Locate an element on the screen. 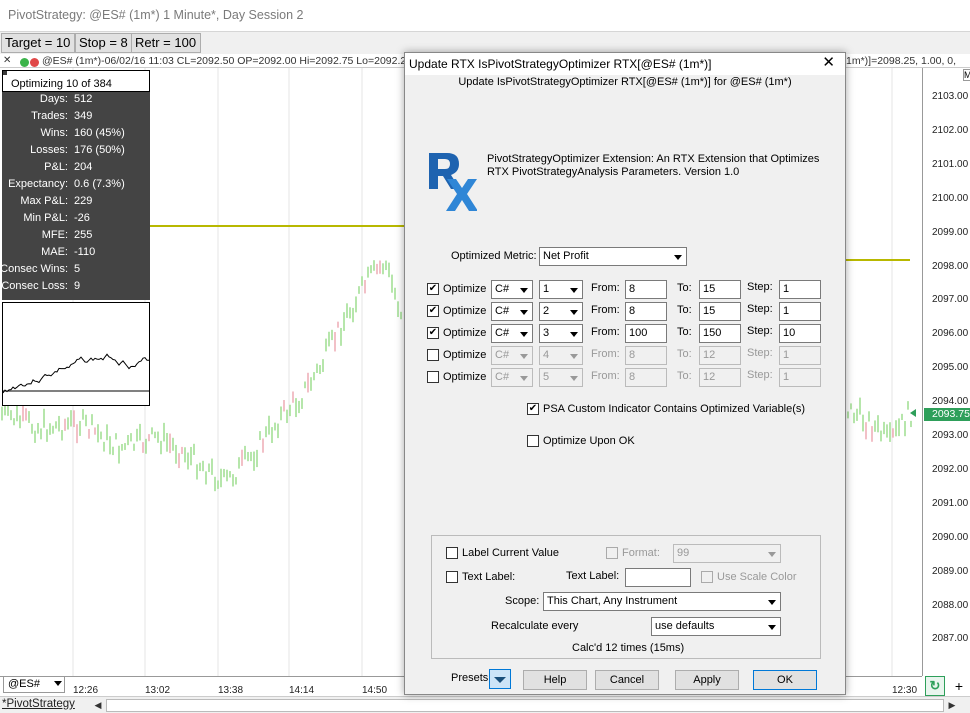 The width and height of the screenshot is (970, 713). metric-label: Optimized Metric: is located at coordinates (494, 256).